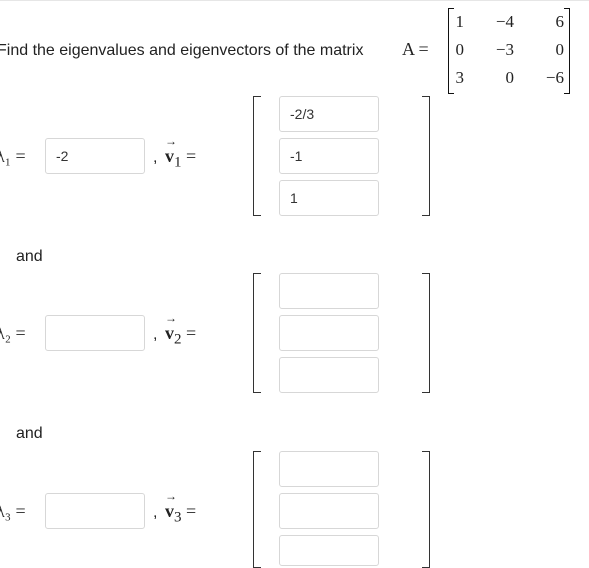  What do you see at coordinates (171, 150) in the screenshot?
I see `v1-symbol: v` at bounding box center [171, 150].